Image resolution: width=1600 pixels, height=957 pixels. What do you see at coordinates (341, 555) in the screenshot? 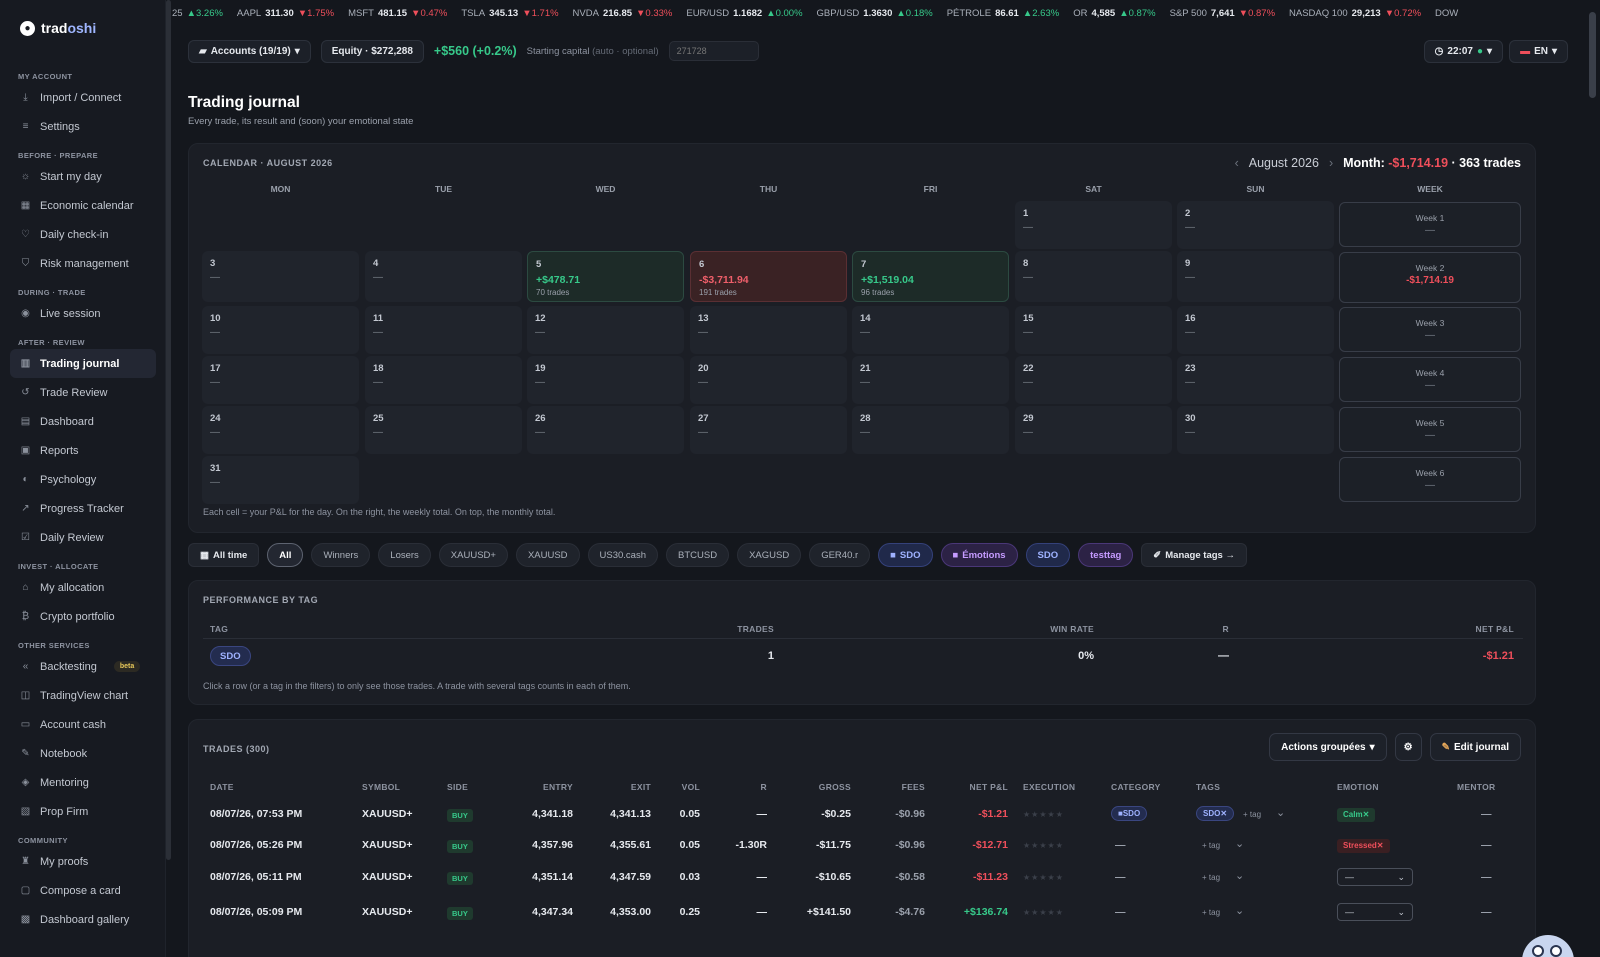
I see `filter-chip-winners: Winners` at bounding box center [341, 555].